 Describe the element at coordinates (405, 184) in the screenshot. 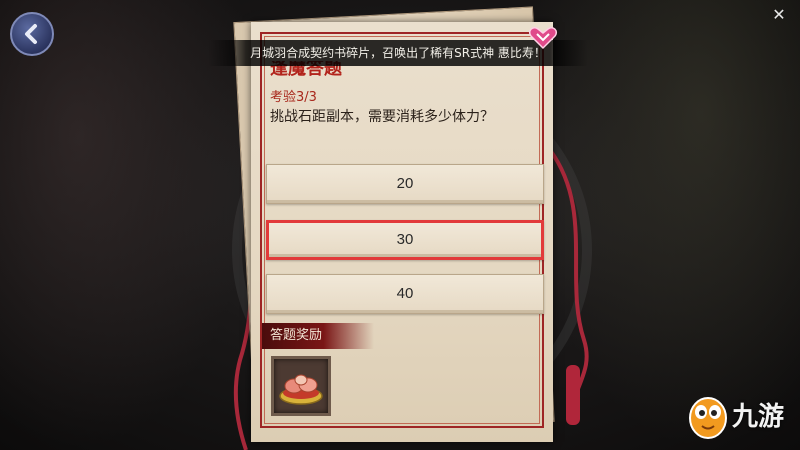

I see `answer-option-1: 20` at that location.